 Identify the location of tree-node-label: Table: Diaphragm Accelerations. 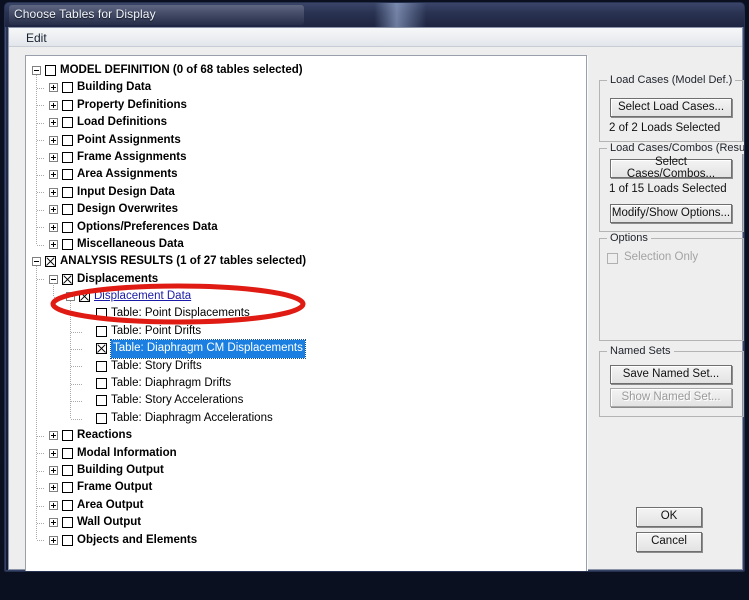
(192, 417).